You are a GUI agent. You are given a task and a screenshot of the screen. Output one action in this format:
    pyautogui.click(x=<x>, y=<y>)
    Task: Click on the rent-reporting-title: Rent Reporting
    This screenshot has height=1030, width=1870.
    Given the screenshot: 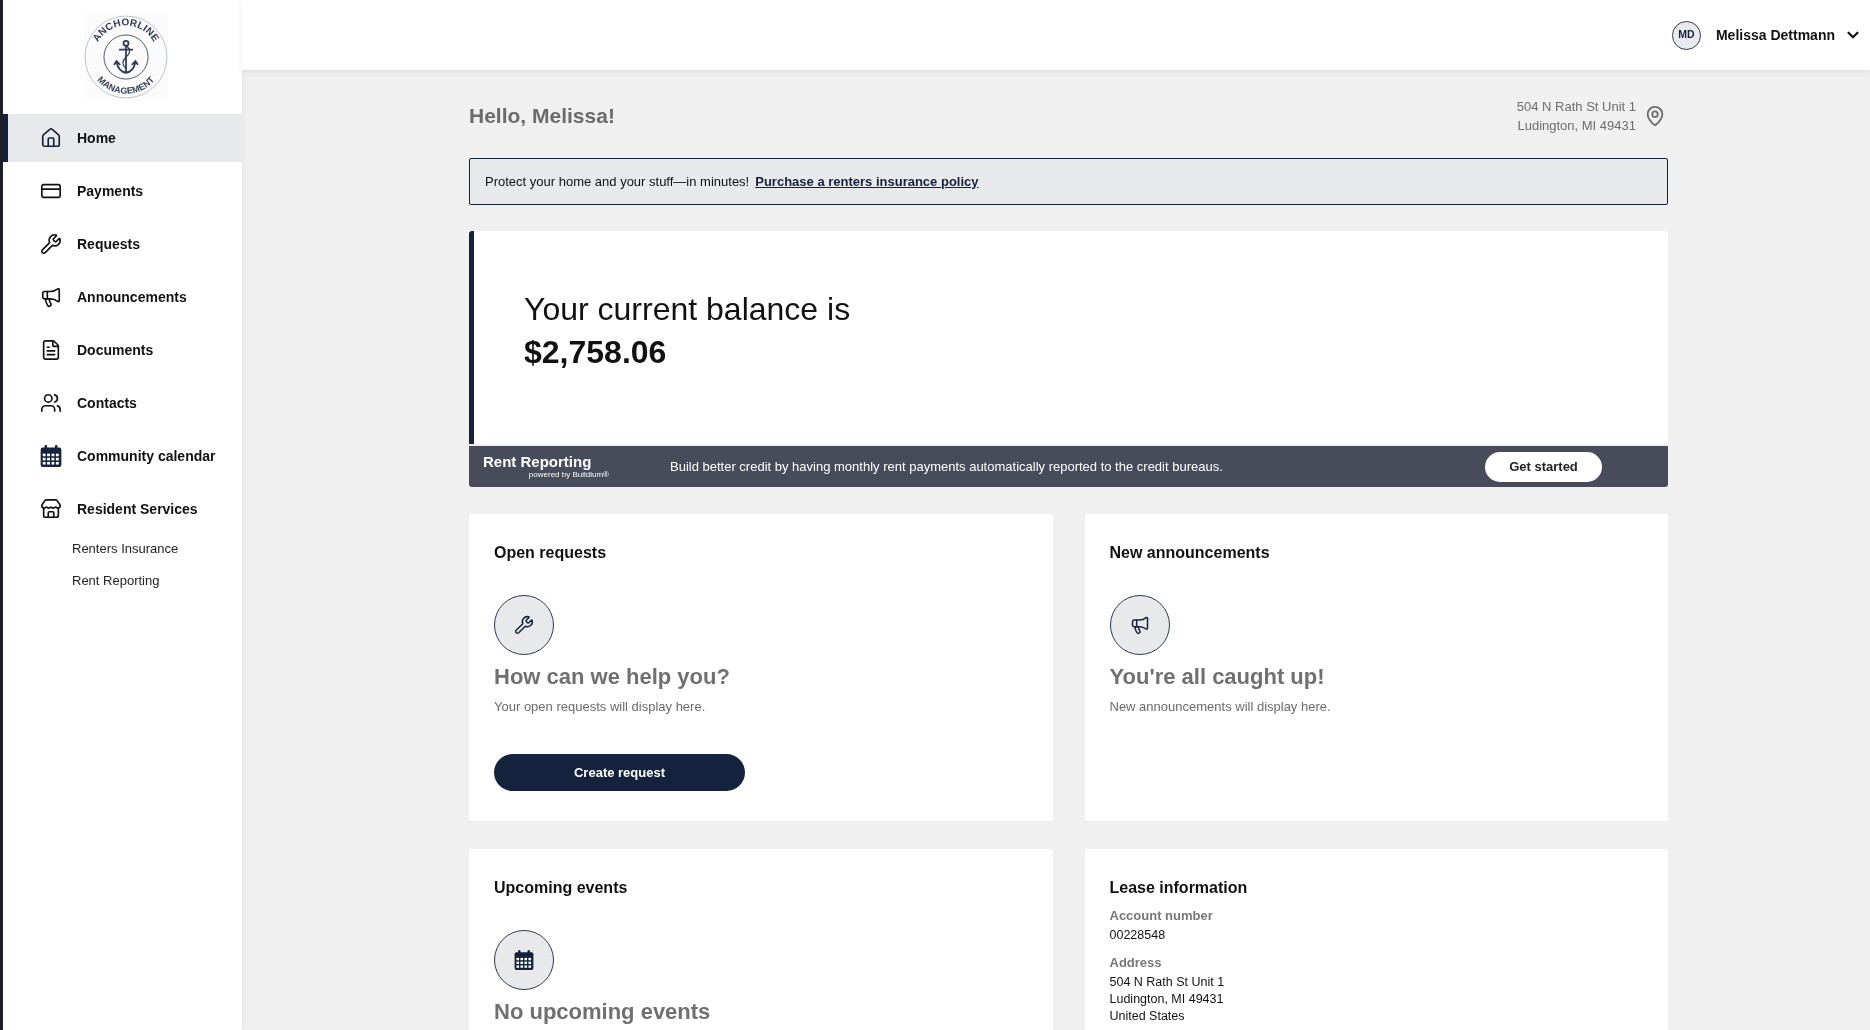 What is the action you would take?
    pyautogui.click(x=537, y=461)
    